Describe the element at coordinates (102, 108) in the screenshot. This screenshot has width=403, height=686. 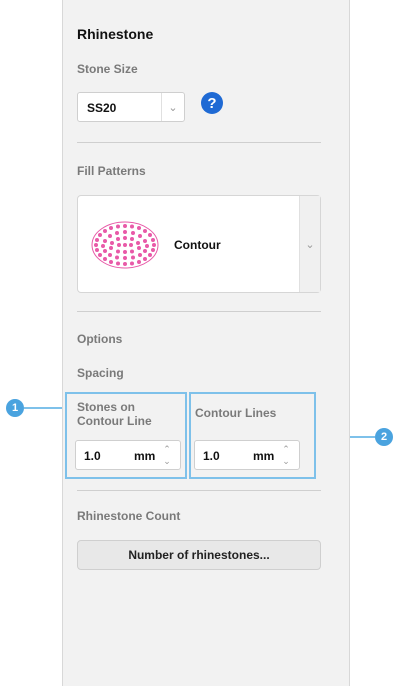
I see `stone-size-value: SS20` at that location.